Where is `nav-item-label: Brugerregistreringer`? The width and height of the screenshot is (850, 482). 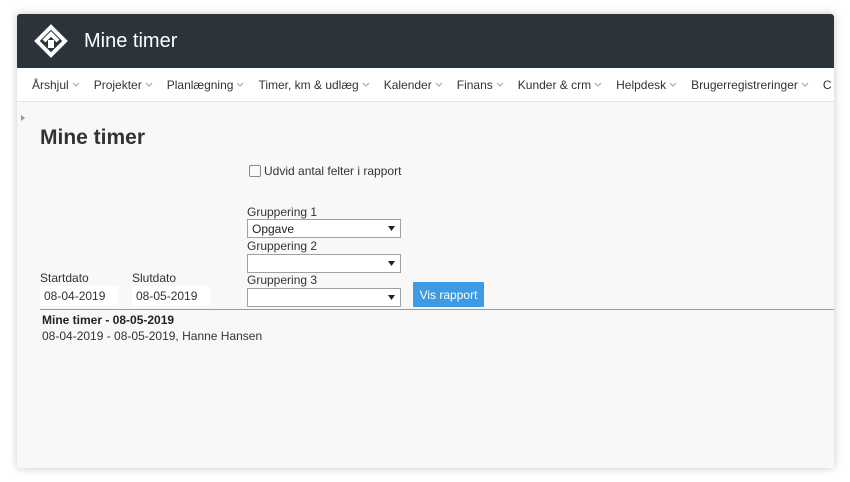
nav-item-label: Brugerregistreringer is located at coordinates (744, 84).